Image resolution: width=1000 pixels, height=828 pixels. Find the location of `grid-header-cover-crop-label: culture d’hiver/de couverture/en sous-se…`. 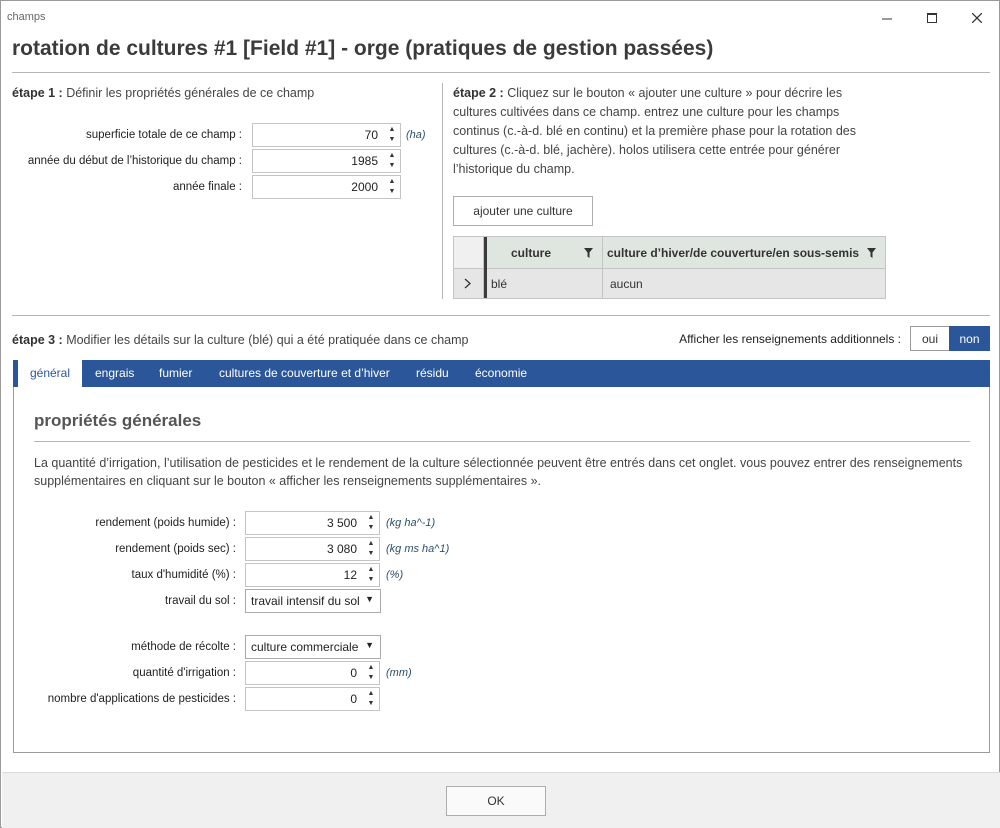

grid-header-cover-crop-label: culture d’hiver/de couverture/en sous-se… is located at coordinates (733, 253).